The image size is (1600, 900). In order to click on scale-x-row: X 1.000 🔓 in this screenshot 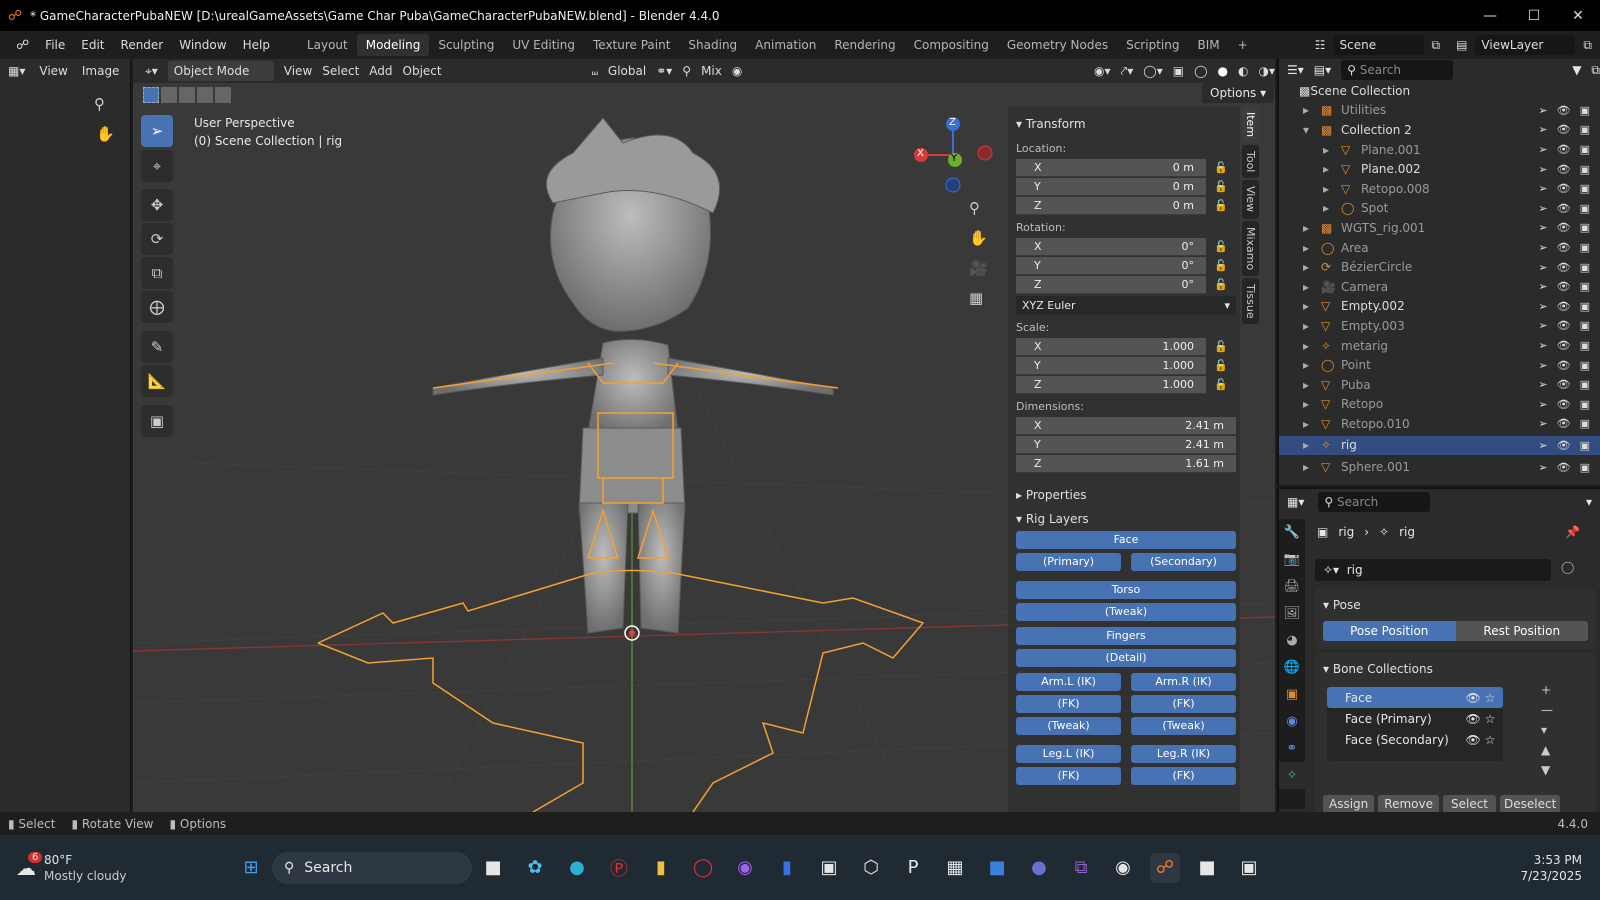, I will do `click(1126, 346)`.